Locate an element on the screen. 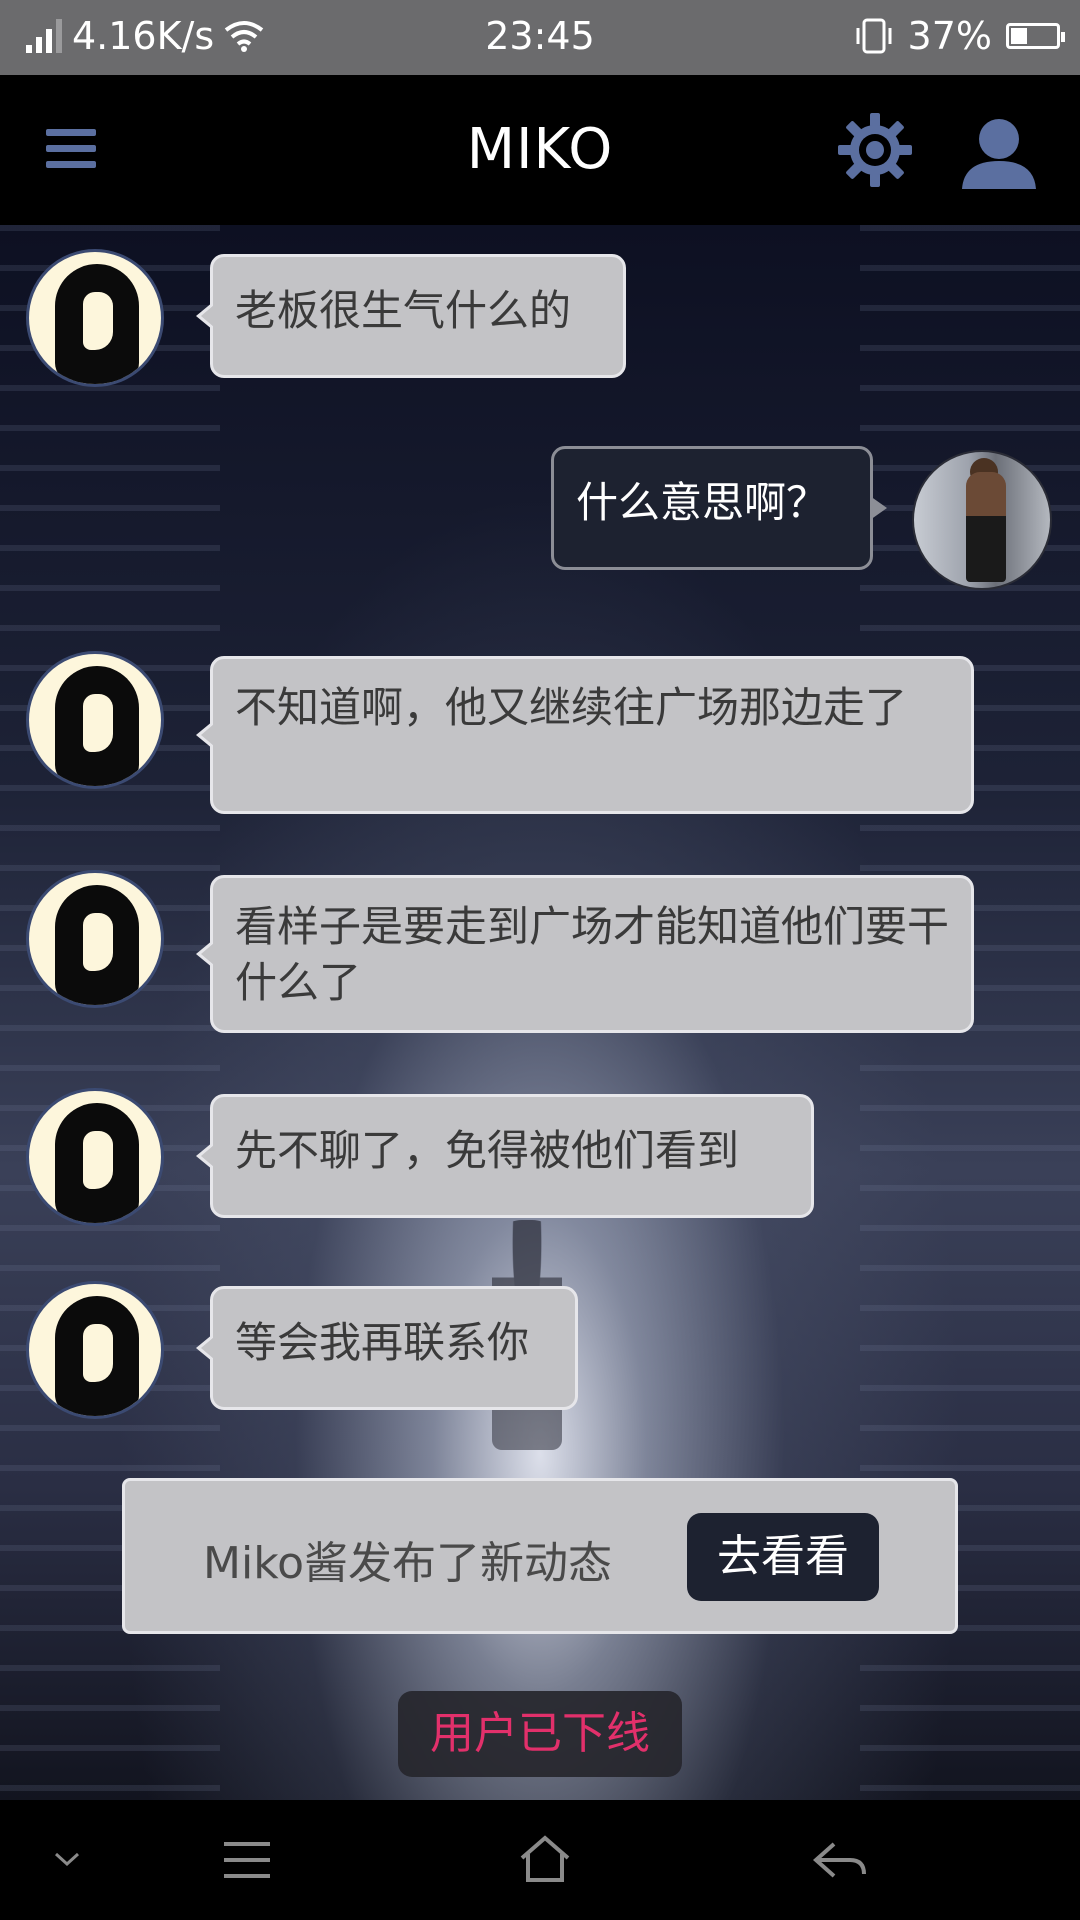  new-post-notice: Miko酱发布了新动态 去看看 is located at coordinates (540, 1556).